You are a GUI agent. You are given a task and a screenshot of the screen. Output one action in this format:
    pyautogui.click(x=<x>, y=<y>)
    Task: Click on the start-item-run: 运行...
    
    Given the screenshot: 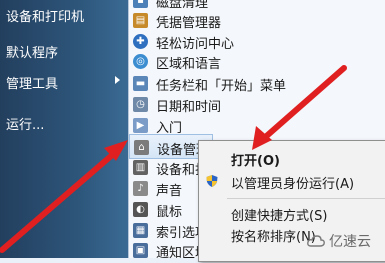 What is the action you would take?
    pyautogui.click(x=25, y=123)
    